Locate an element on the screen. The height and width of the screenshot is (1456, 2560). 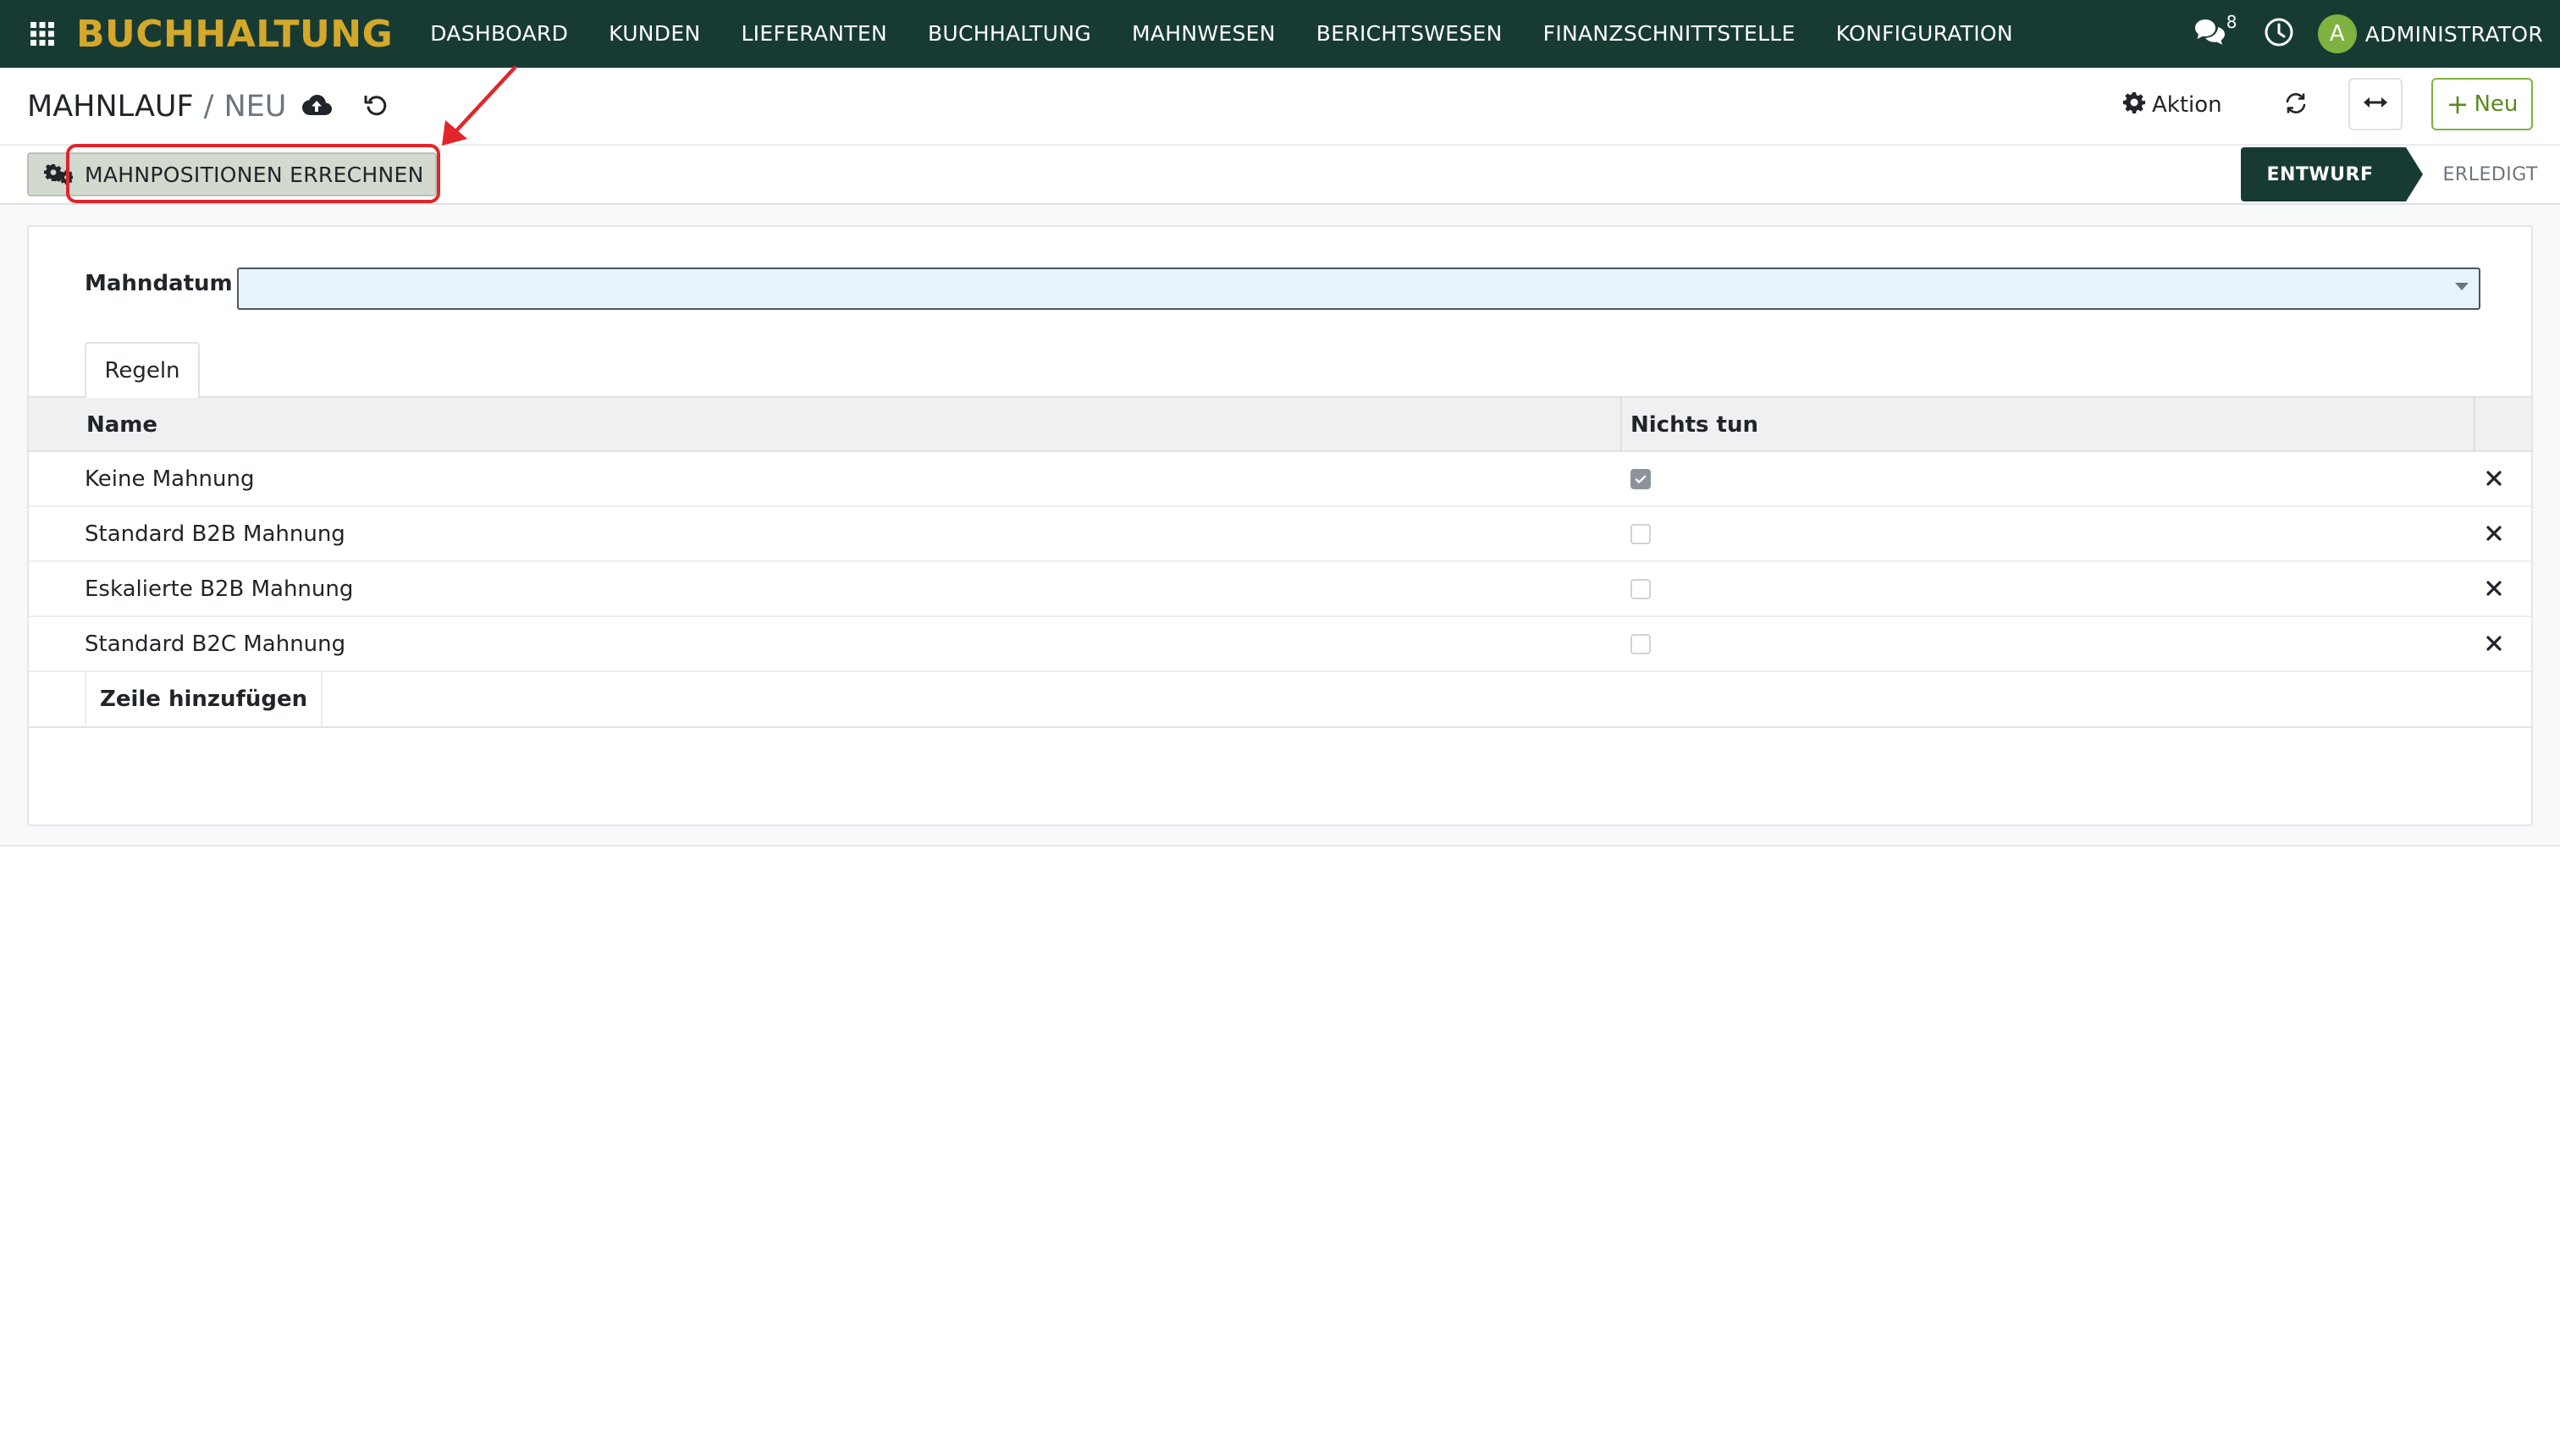
table-header: Name Nichts tun is located at coordinates (1280, 425).